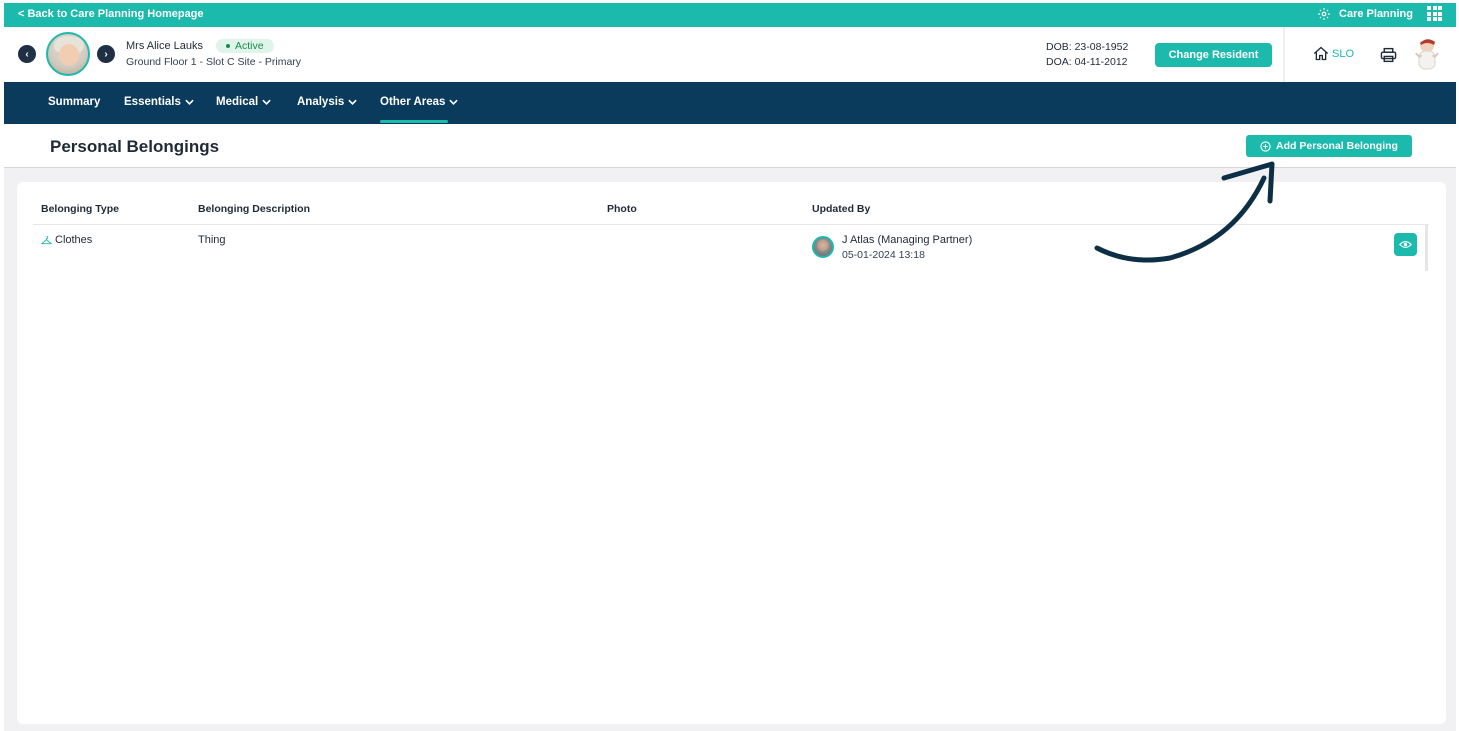 This screenshot has height=731, width=1459. Describe the element at coordinates (1324, 14) in the screenshot. I see `gear-icon` at that location.